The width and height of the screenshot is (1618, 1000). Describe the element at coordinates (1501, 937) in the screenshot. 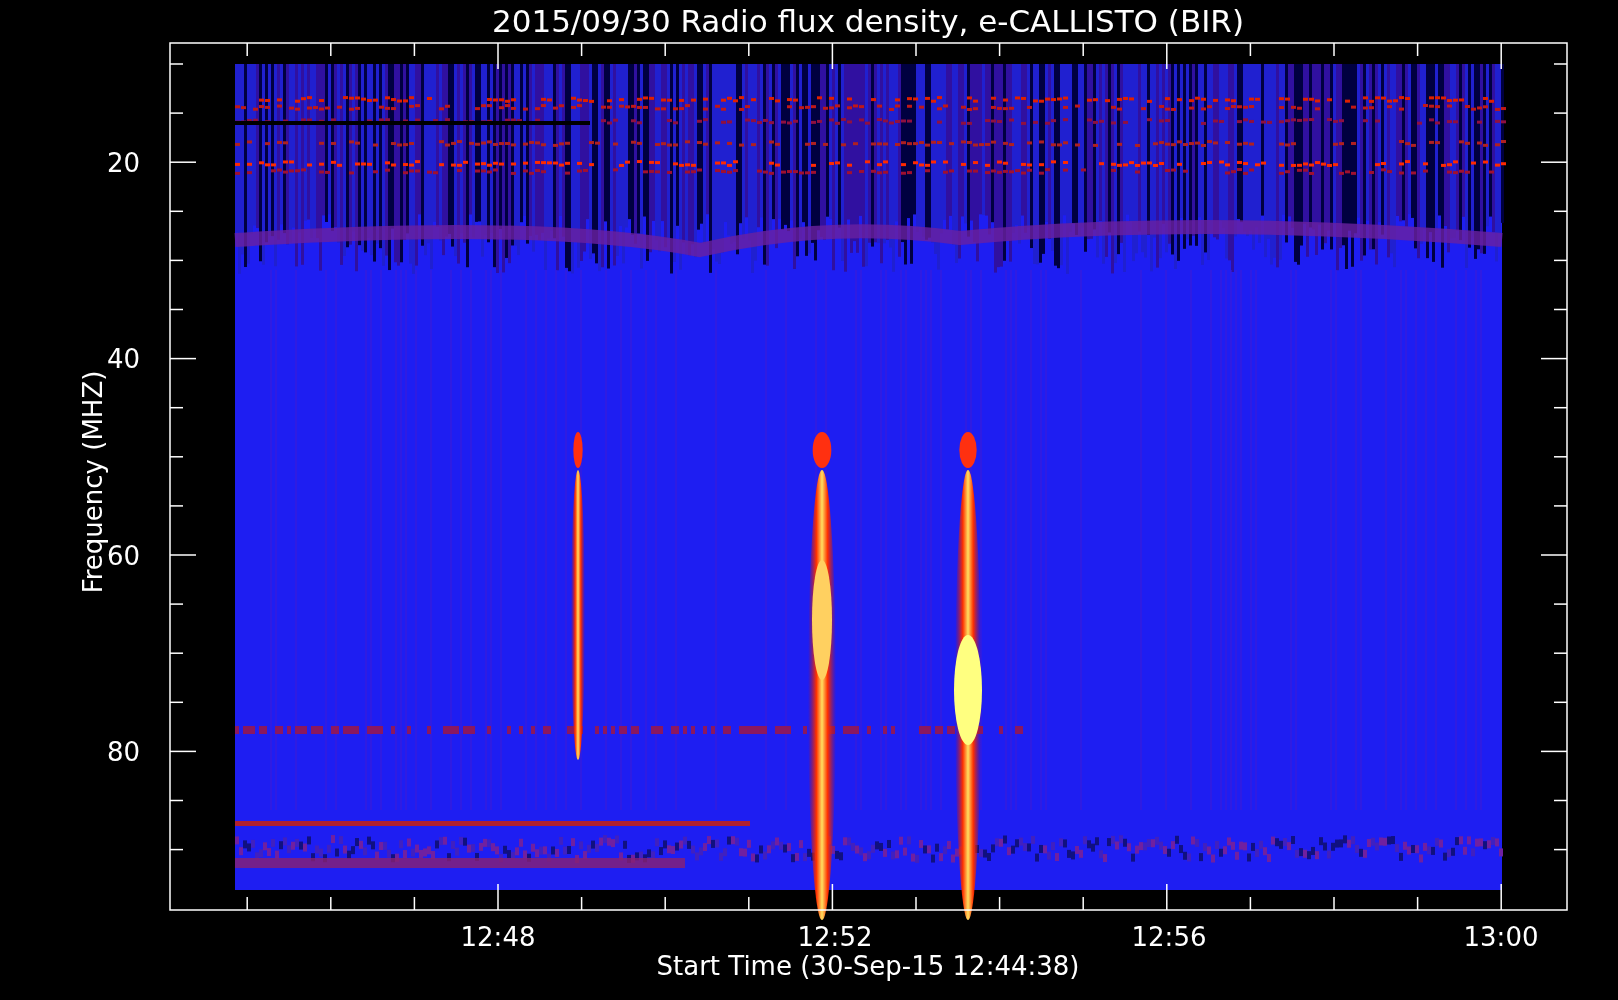

I see `x-tick-label: 13:00` at that location.